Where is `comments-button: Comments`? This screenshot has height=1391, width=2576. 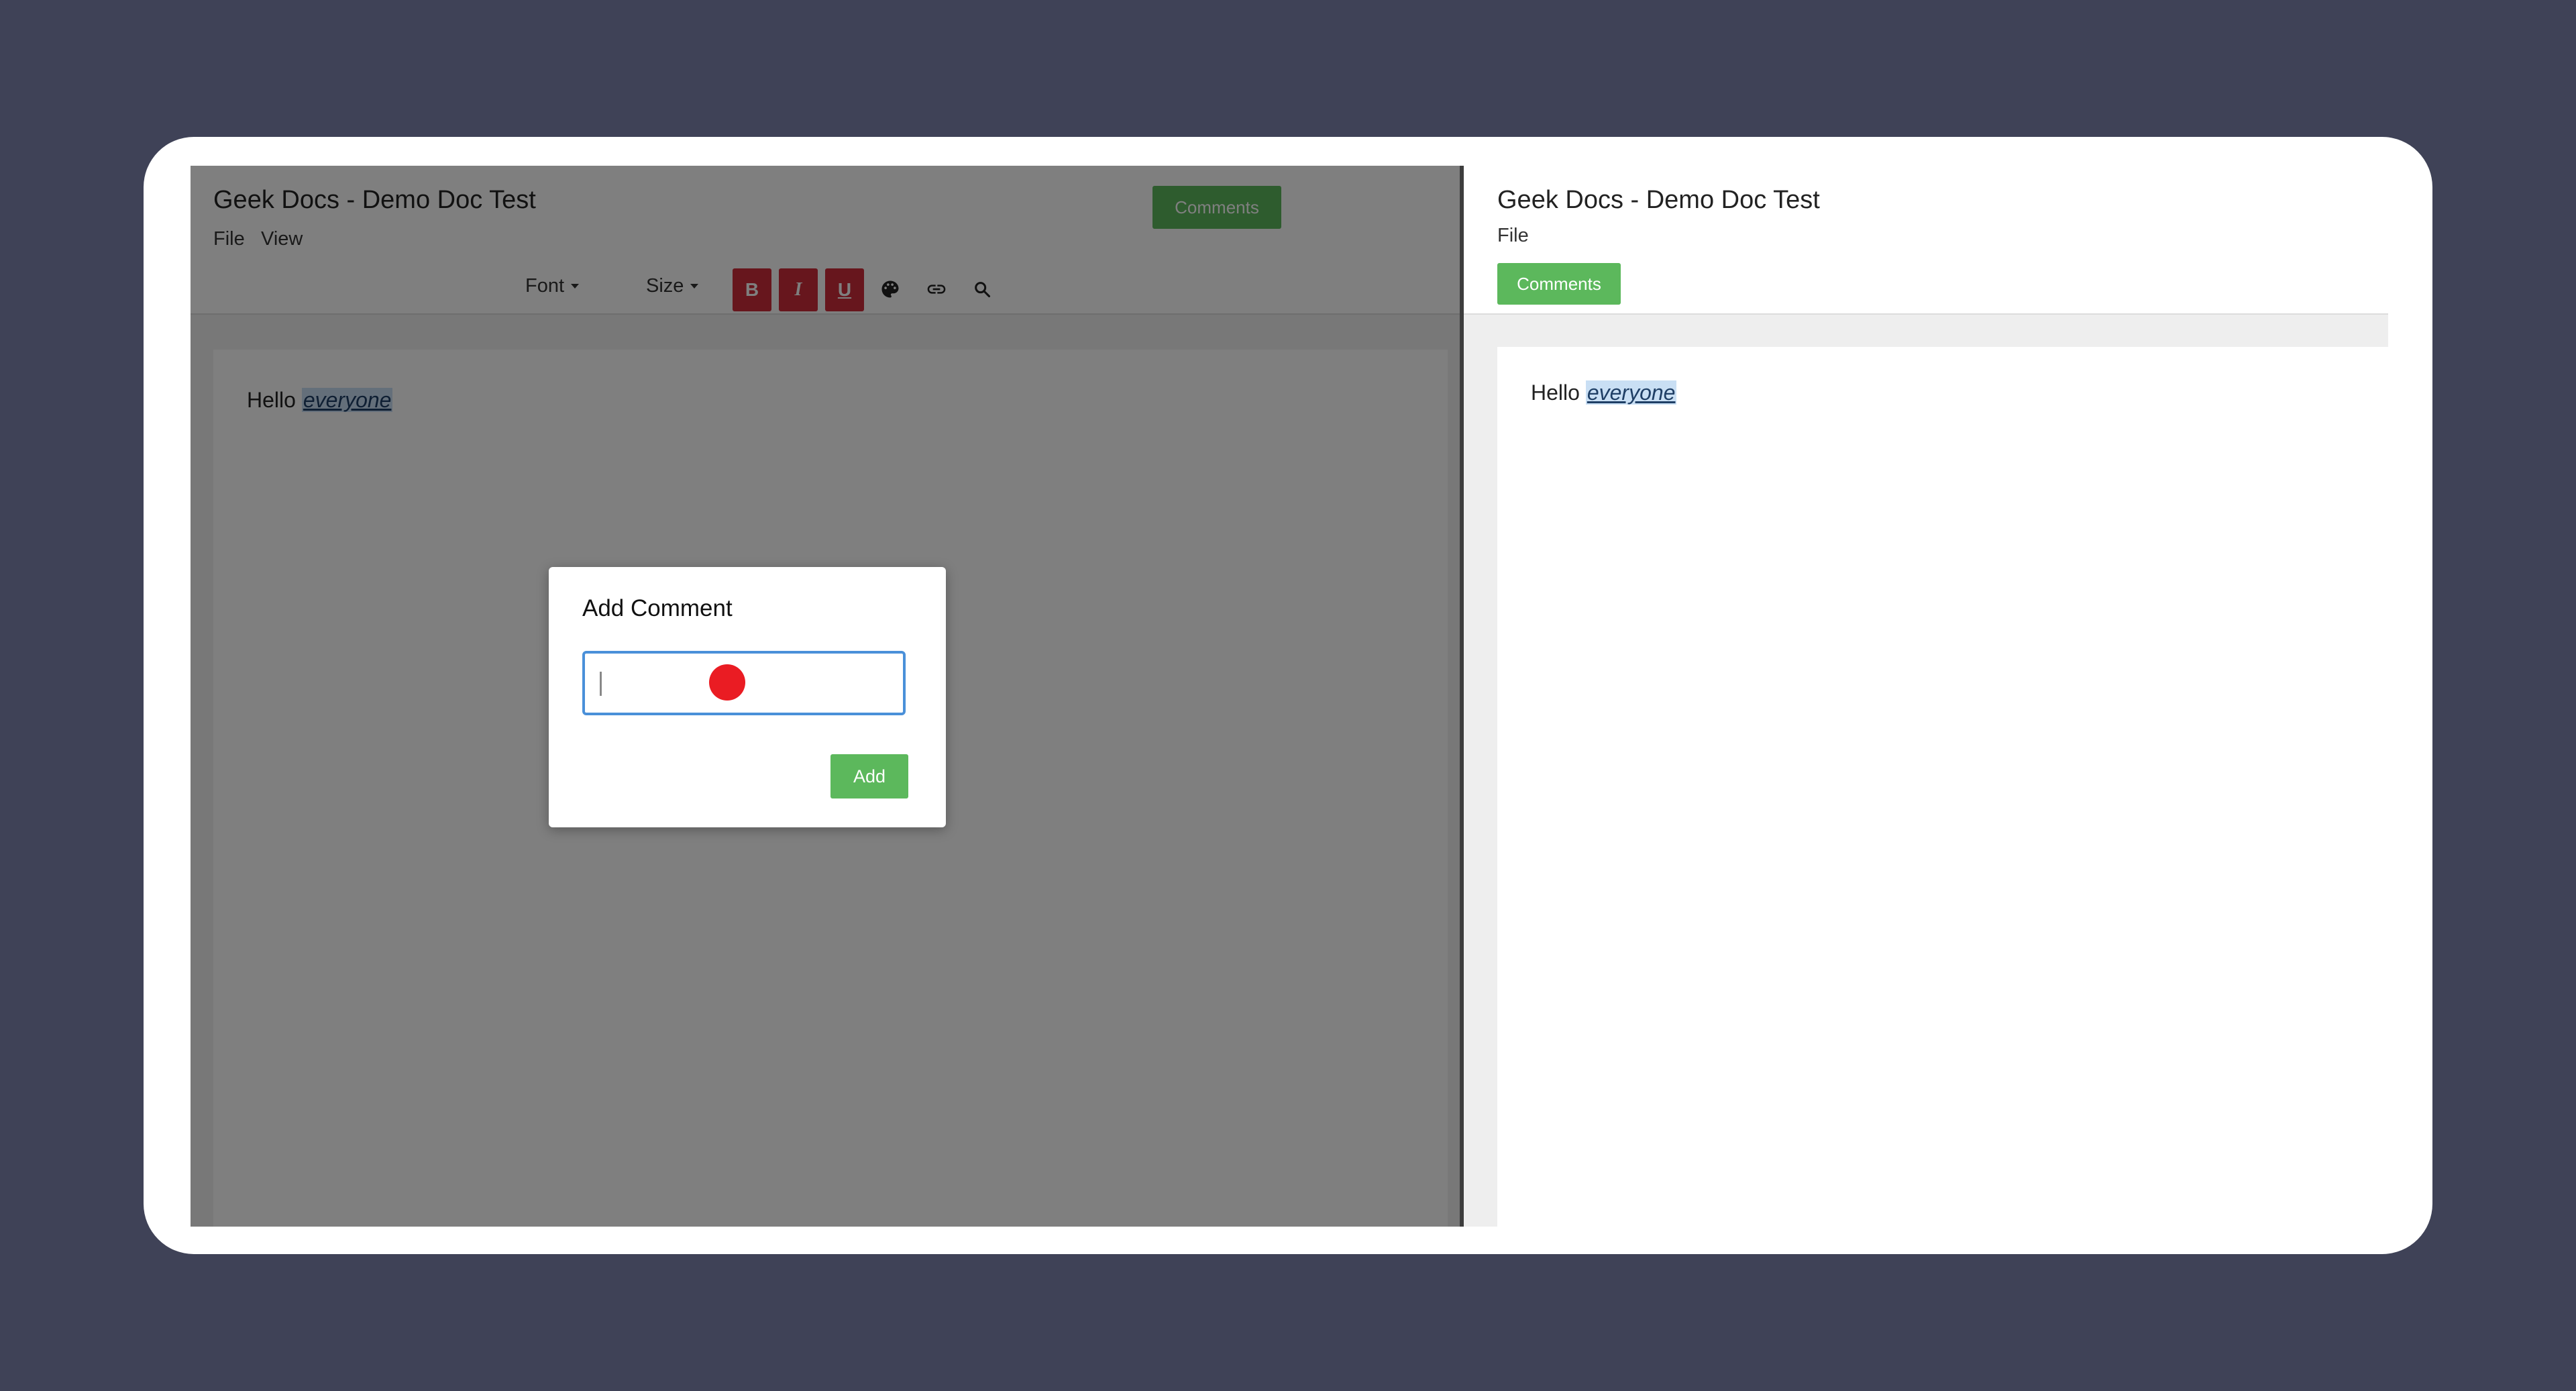
comments-button: Comments is located at coordinates (1559, 284).